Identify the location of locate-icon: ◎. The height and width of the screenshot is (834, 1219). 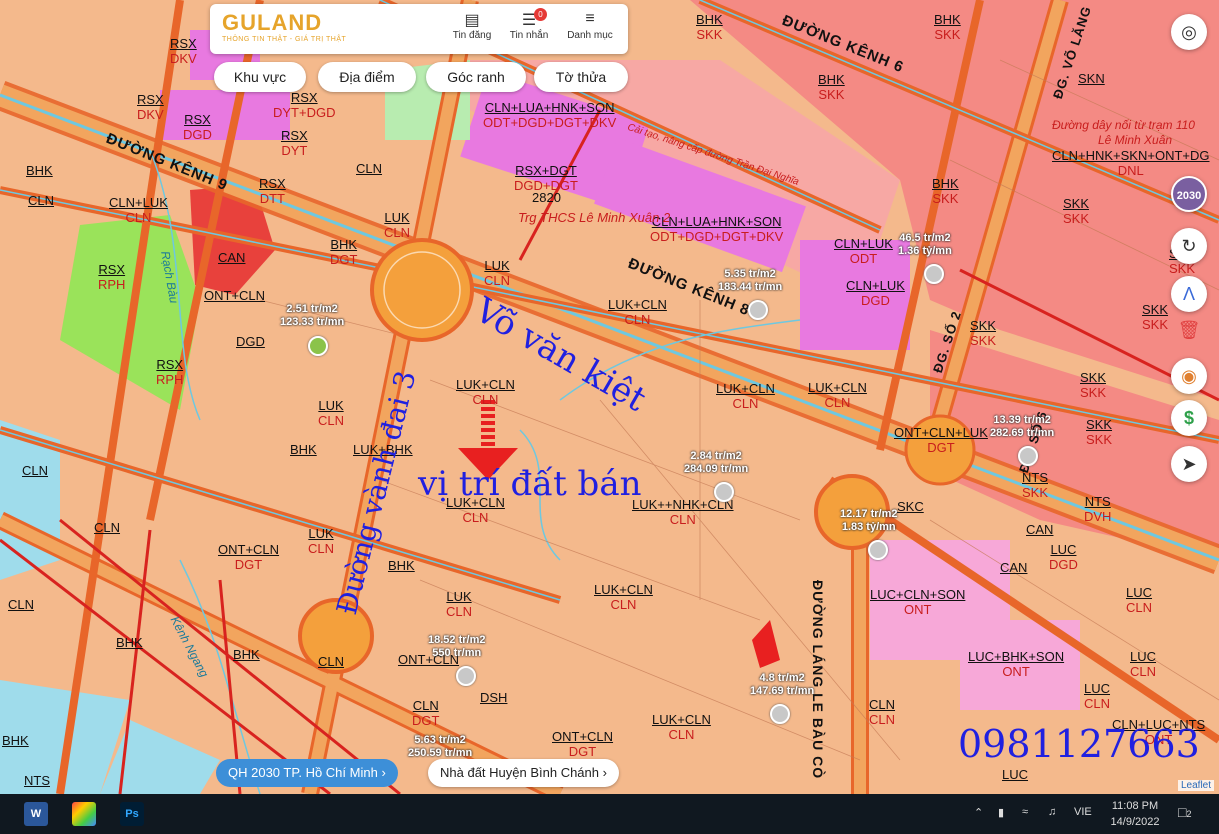
(1189, 32).